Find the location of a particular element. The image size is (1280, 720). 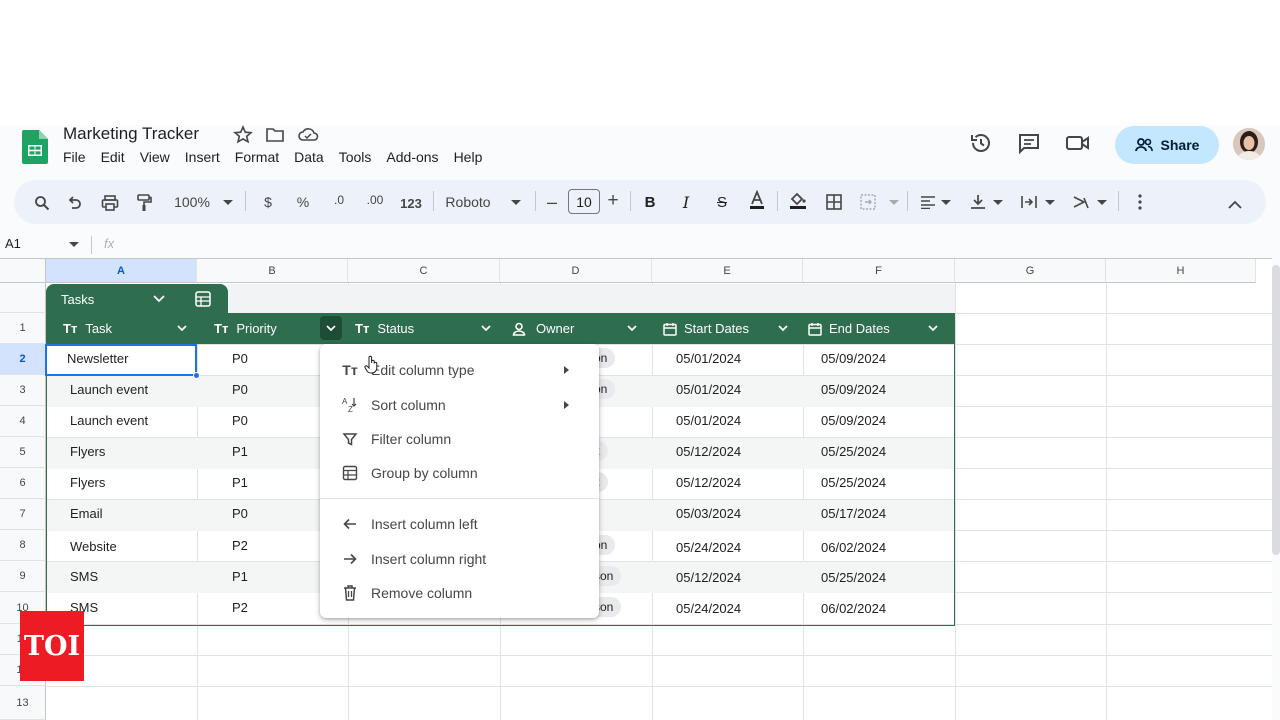

align-dropdown-icon is located at coordinates (946, 203).